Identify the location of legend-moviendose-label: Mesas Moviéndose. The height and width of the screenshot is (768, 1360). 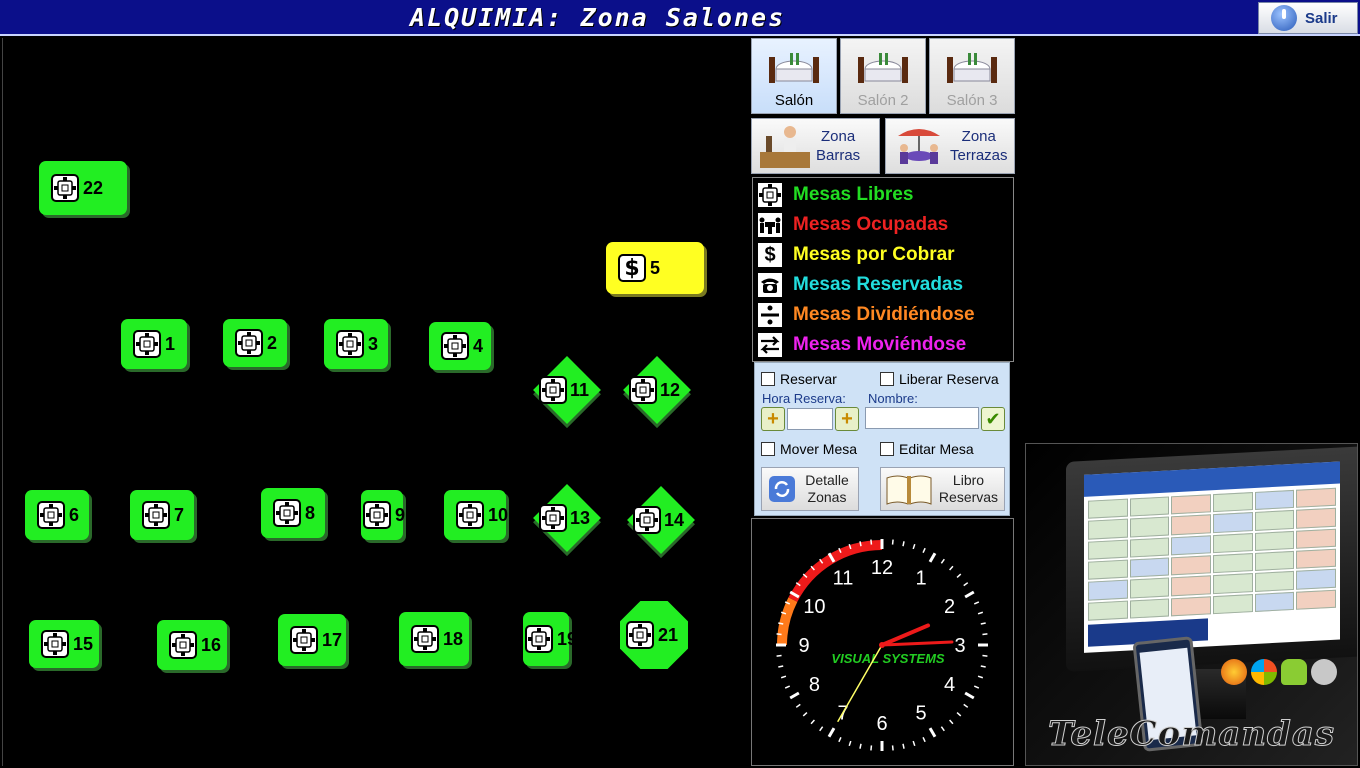
(880, 344).